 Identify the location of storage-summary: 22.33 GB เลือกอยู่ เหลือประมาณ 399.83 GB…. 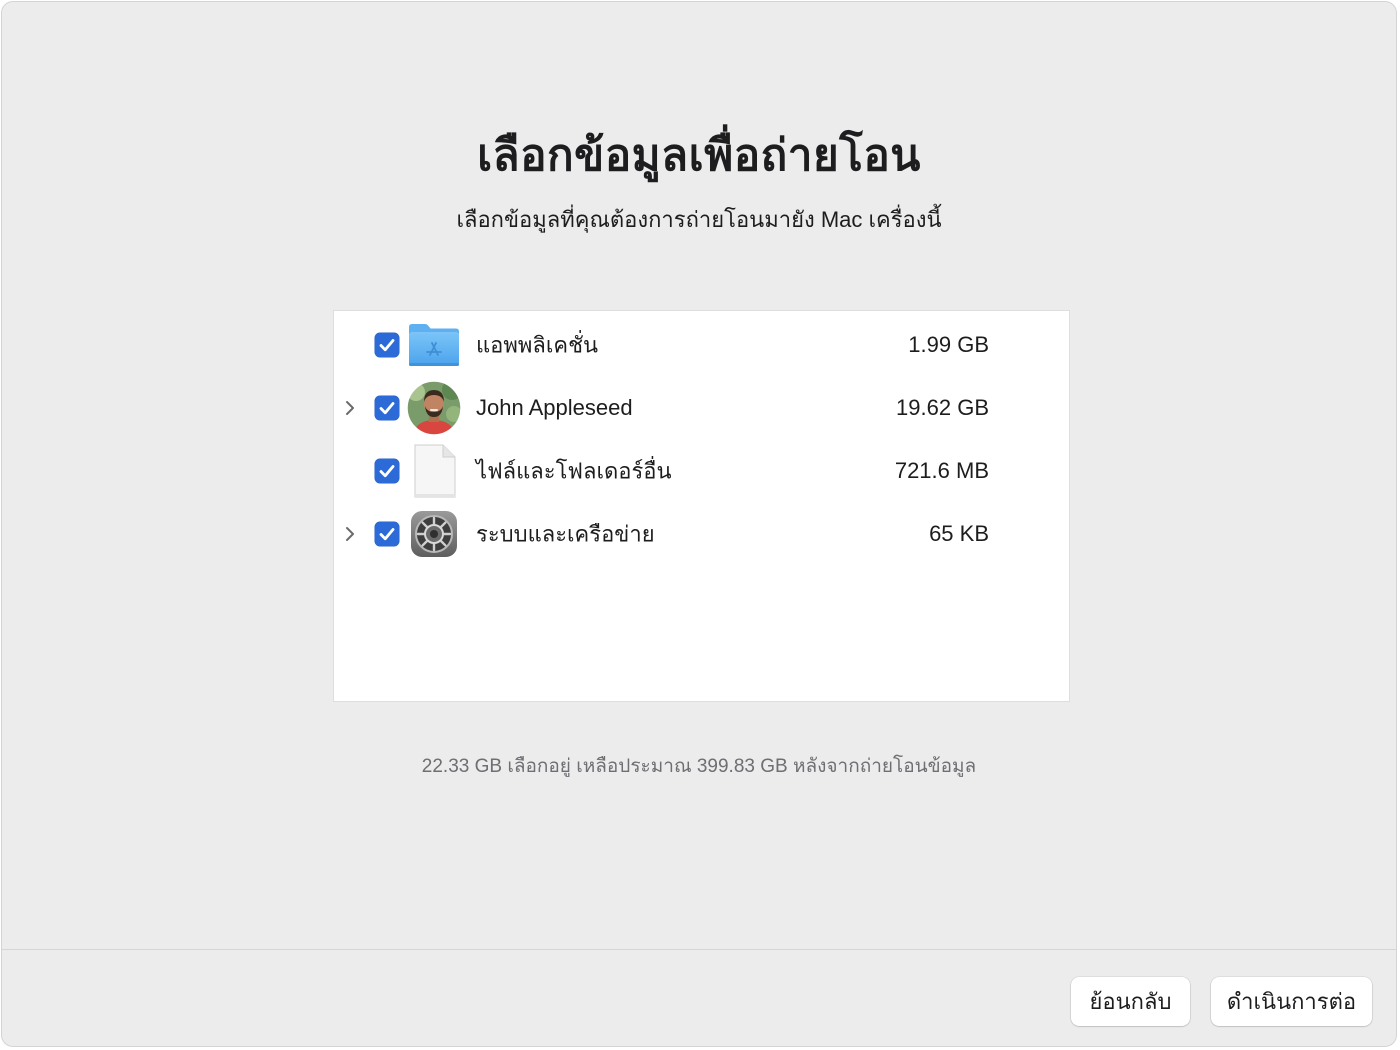
(699, 766).